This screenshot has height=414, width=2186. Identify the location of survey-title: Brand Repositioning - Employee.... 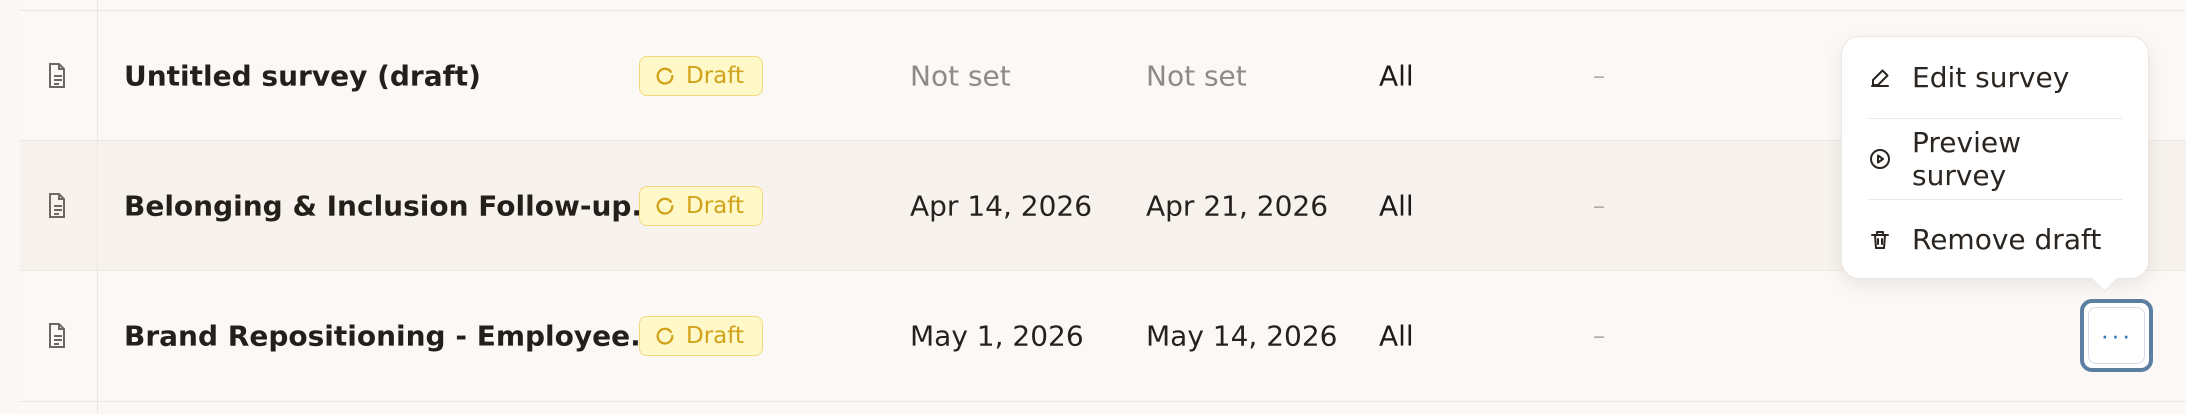
(393, 336).